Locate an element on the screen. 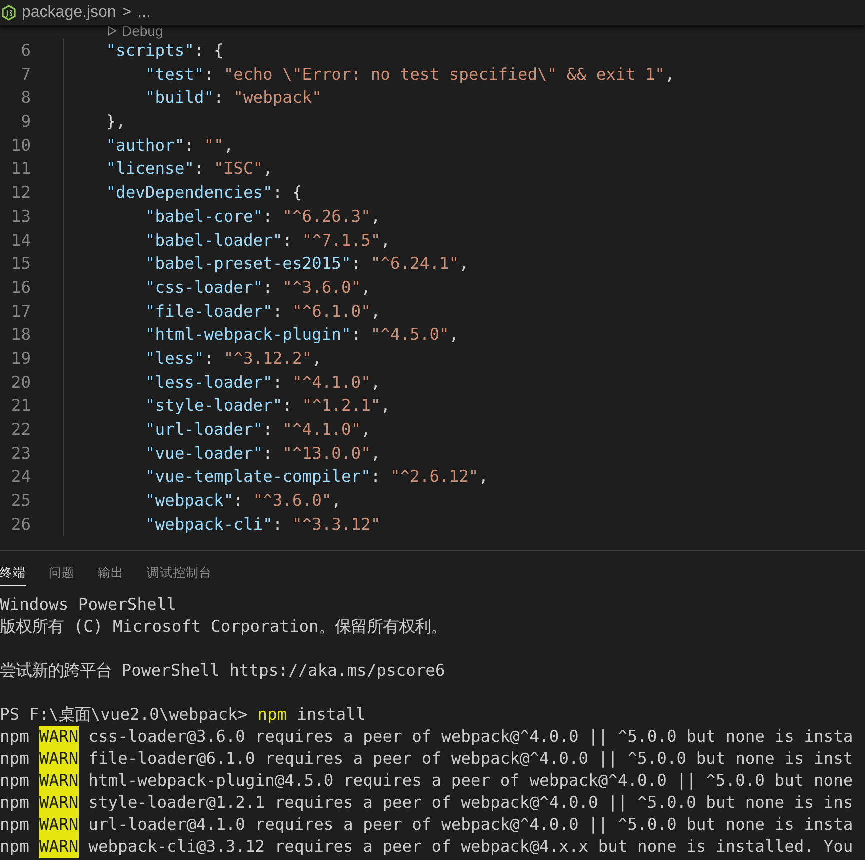 This screenshot has height=860, width=865. line-number: 9 is located at coordinates (25, 122).